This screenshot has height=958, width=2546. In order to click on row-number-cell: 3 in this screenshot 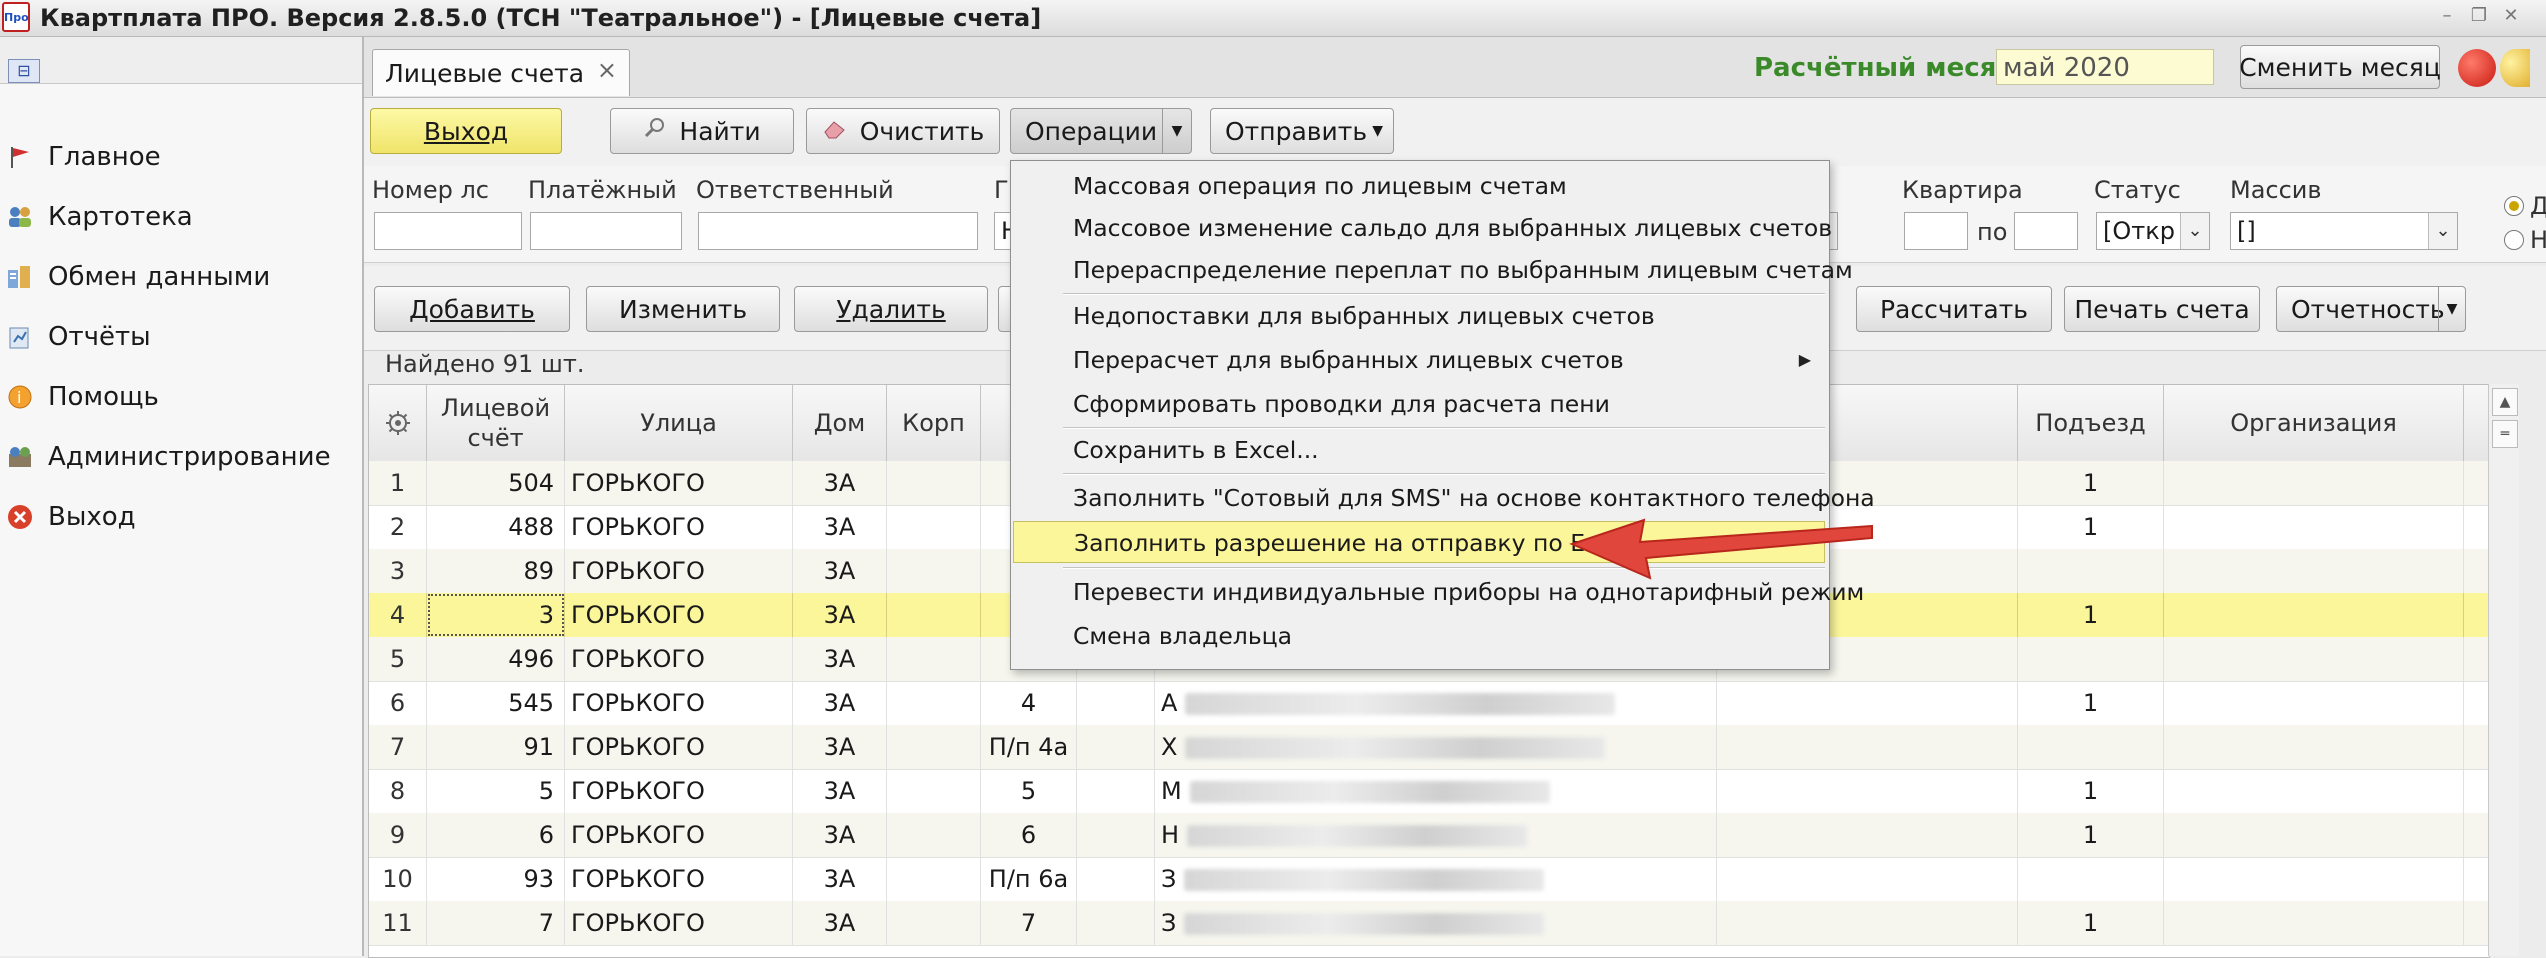, I will do `click(398, 571)`.